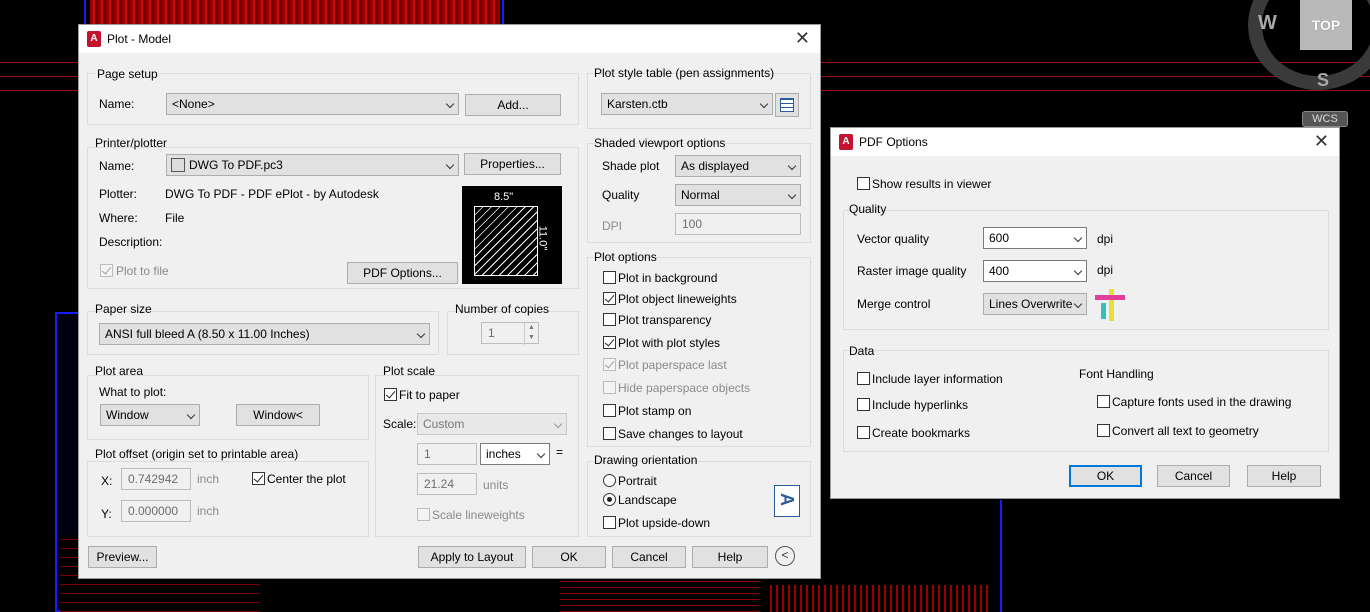  What do you see at coordinates (1103, 401) in the screenshot?
I see `capture-fonts-checkbox` at bounding box center [1103, 401].